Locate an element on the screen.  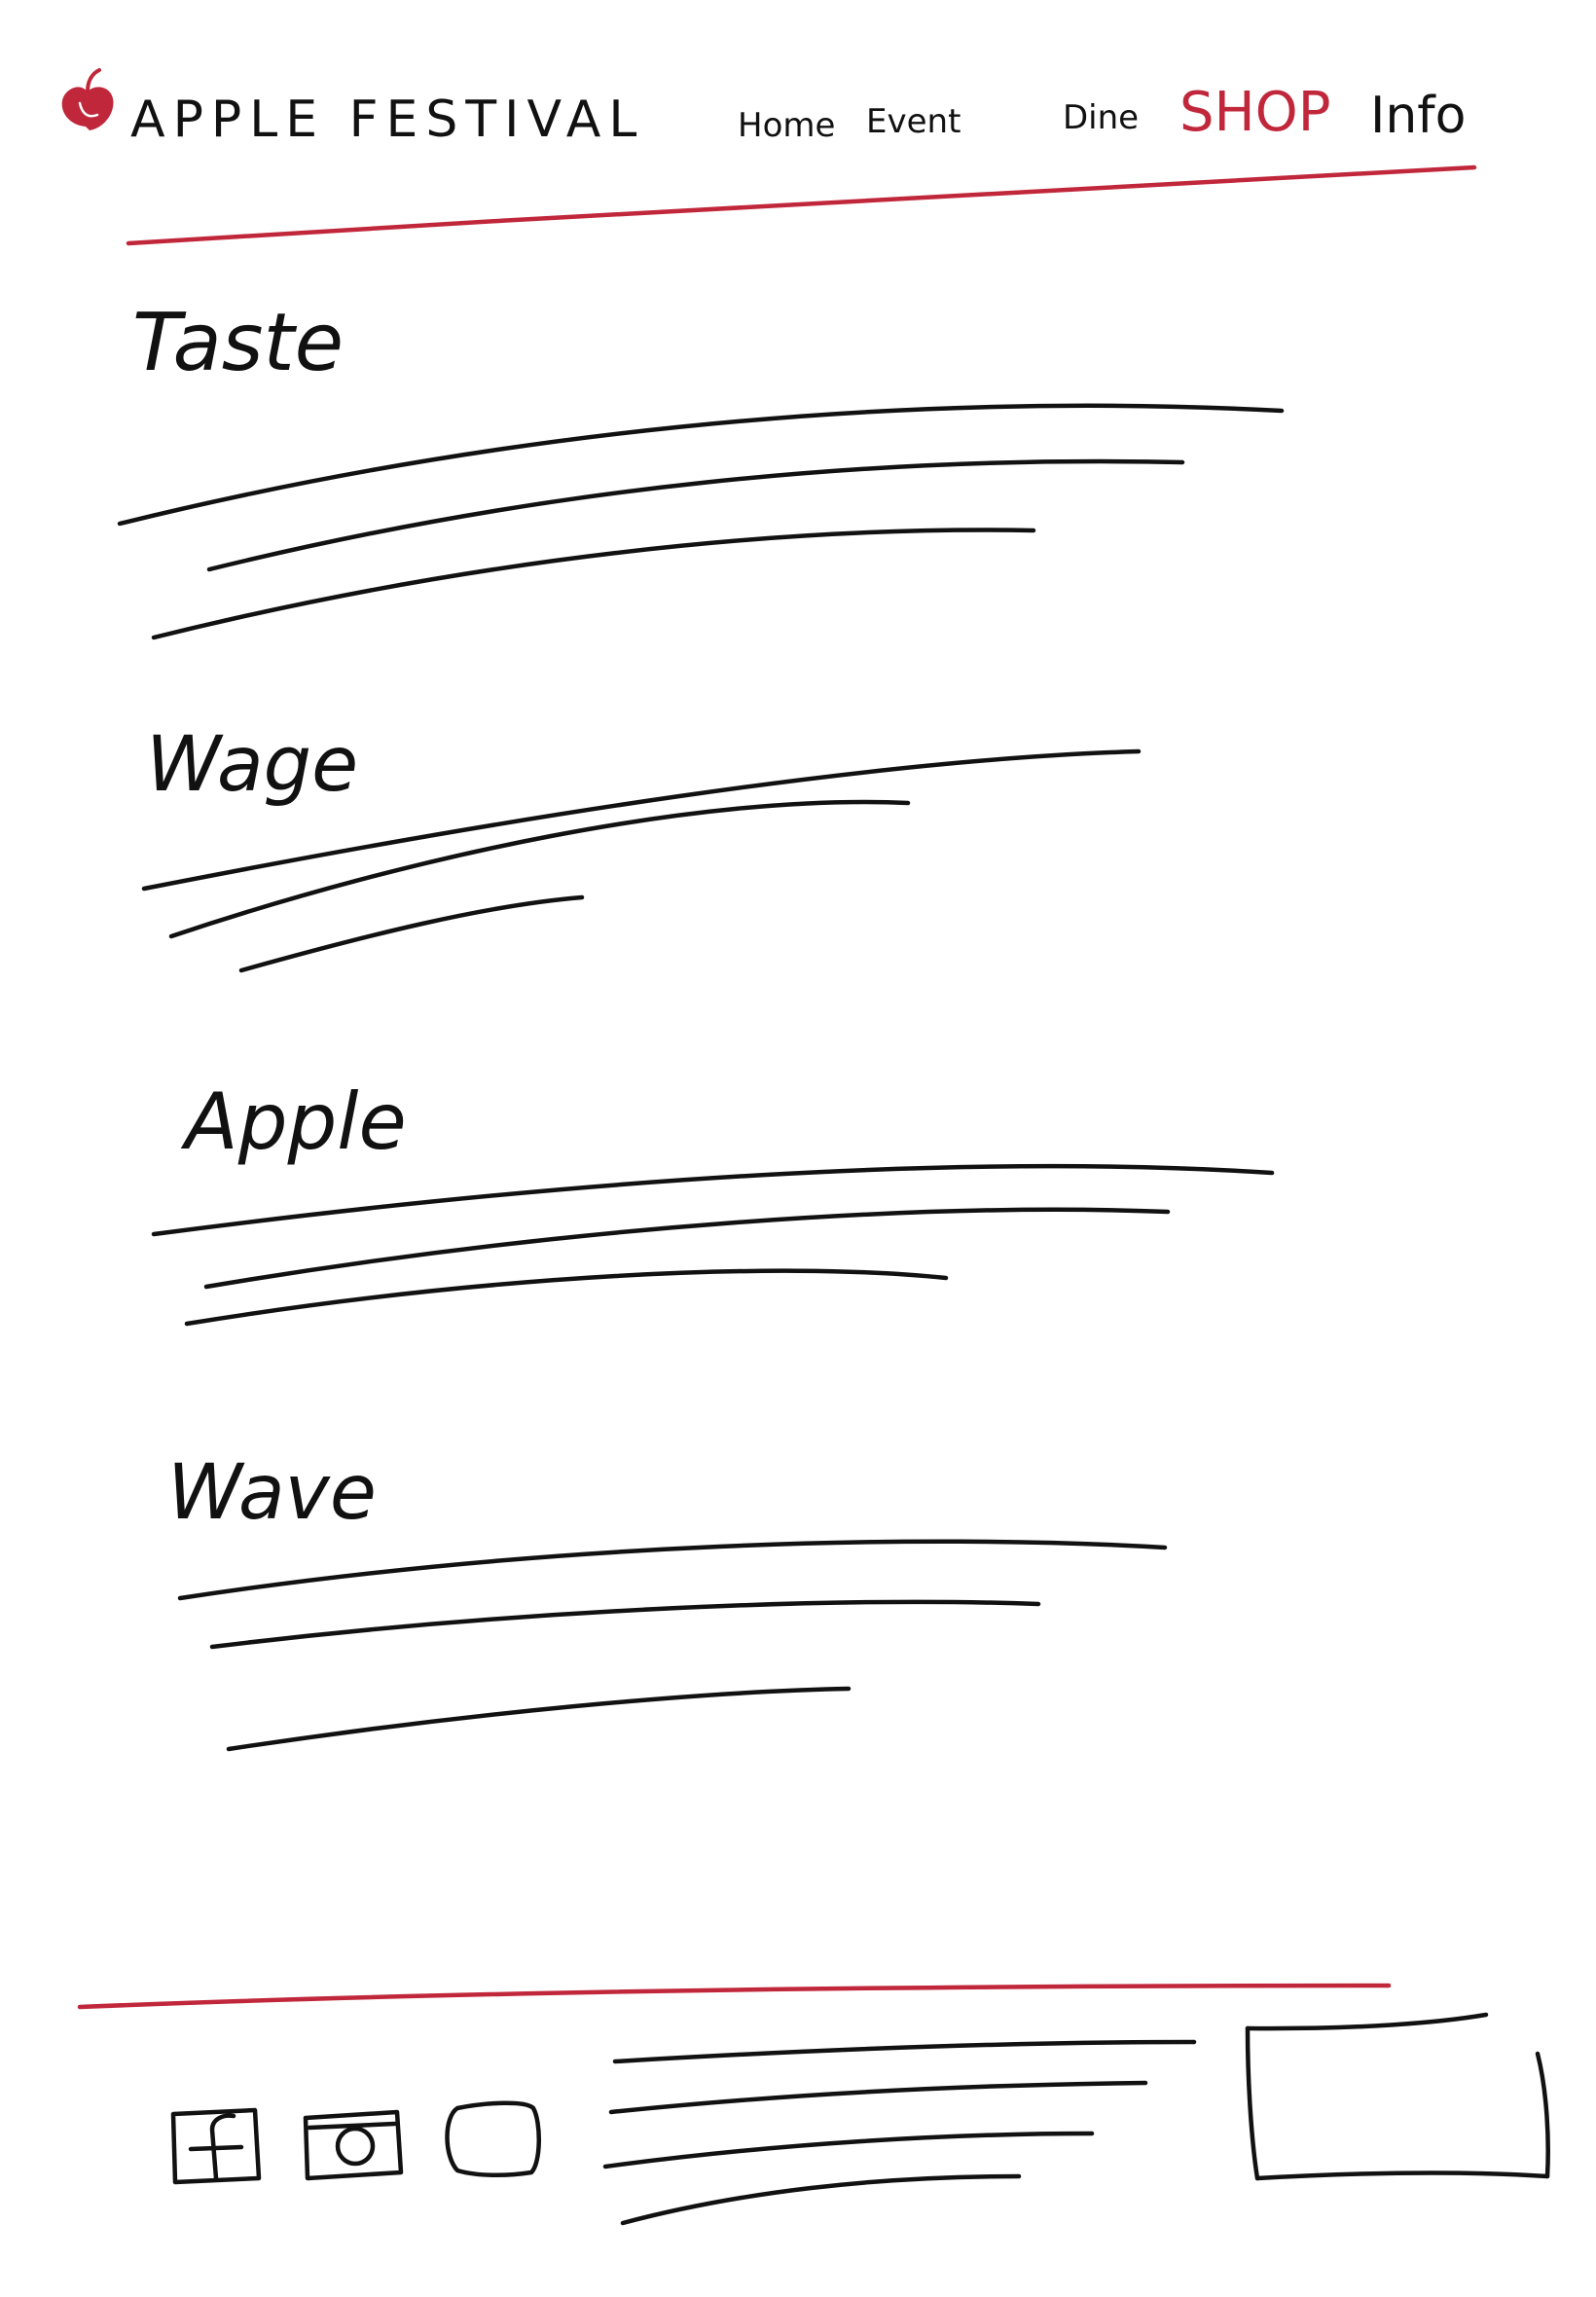
nav-home: Home is located at coordinates (786, 126).